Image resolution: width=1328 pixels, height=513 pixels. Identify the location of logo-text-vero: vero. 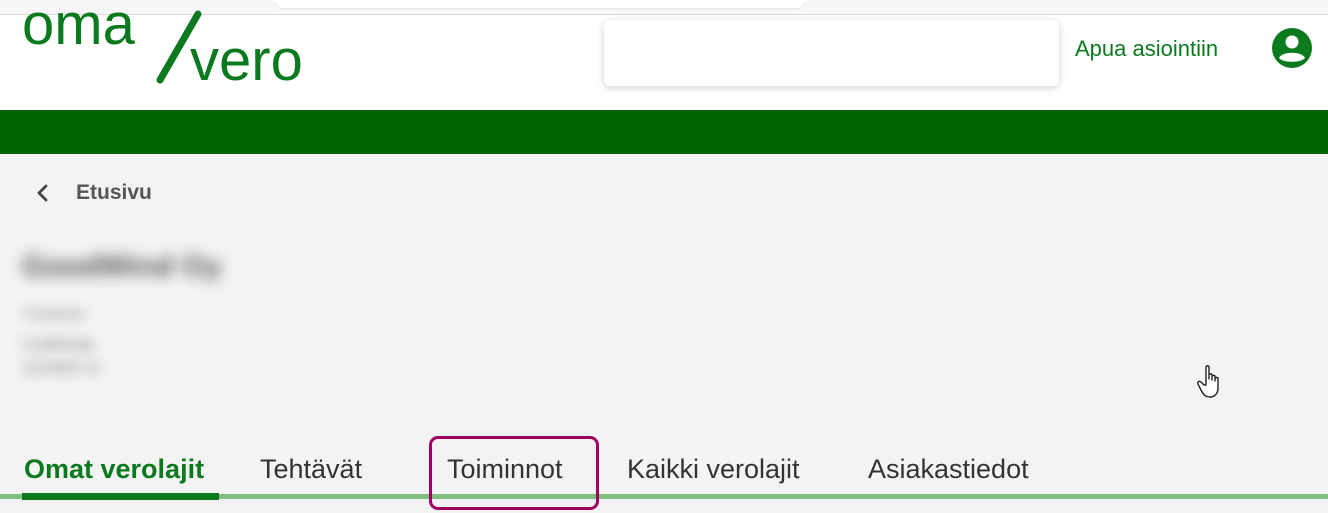
(246, 60).